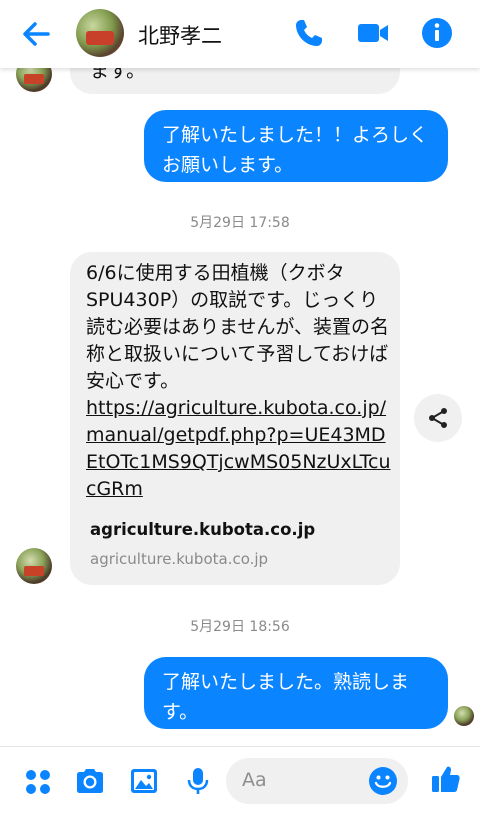 The width and height of the screenshot is (480, 816). I want to click on share-icon, so click(438, 418).